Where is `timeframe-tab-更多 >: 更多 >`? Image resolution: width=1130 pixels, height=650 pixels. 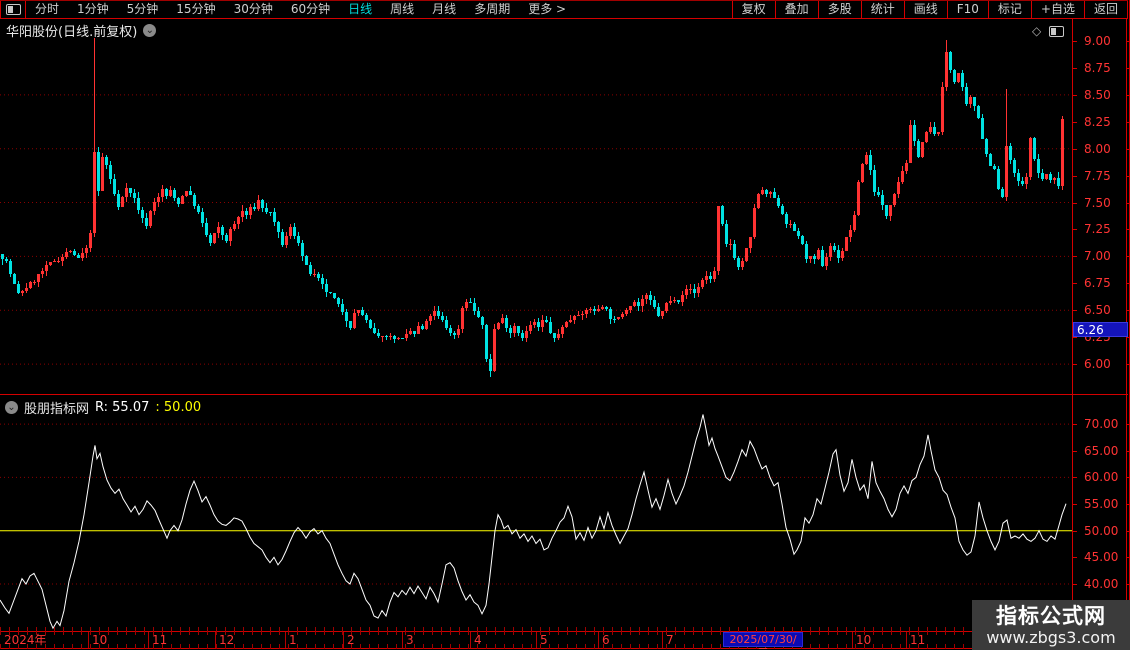 timeframe-tab-更多 >: 更多 > is located at coordinates (547, 9).